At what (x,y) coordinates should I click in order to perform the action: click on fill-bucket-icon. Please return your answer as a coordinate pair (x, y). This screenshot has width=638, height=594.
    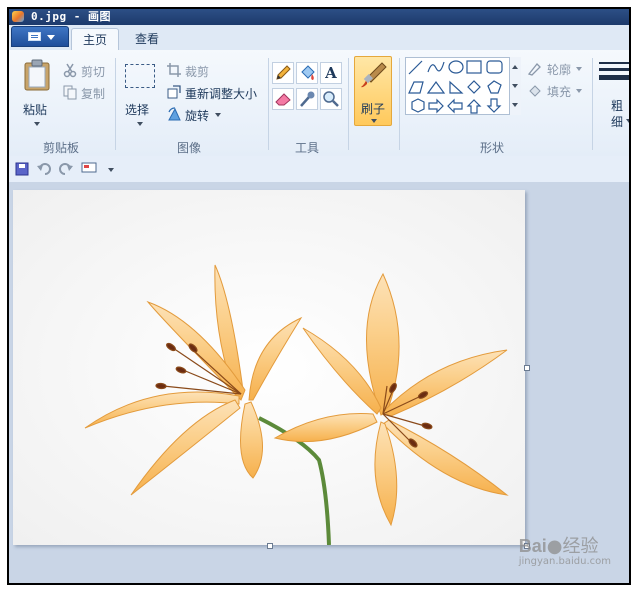
    Looking at the image, I should click on (308, 72).